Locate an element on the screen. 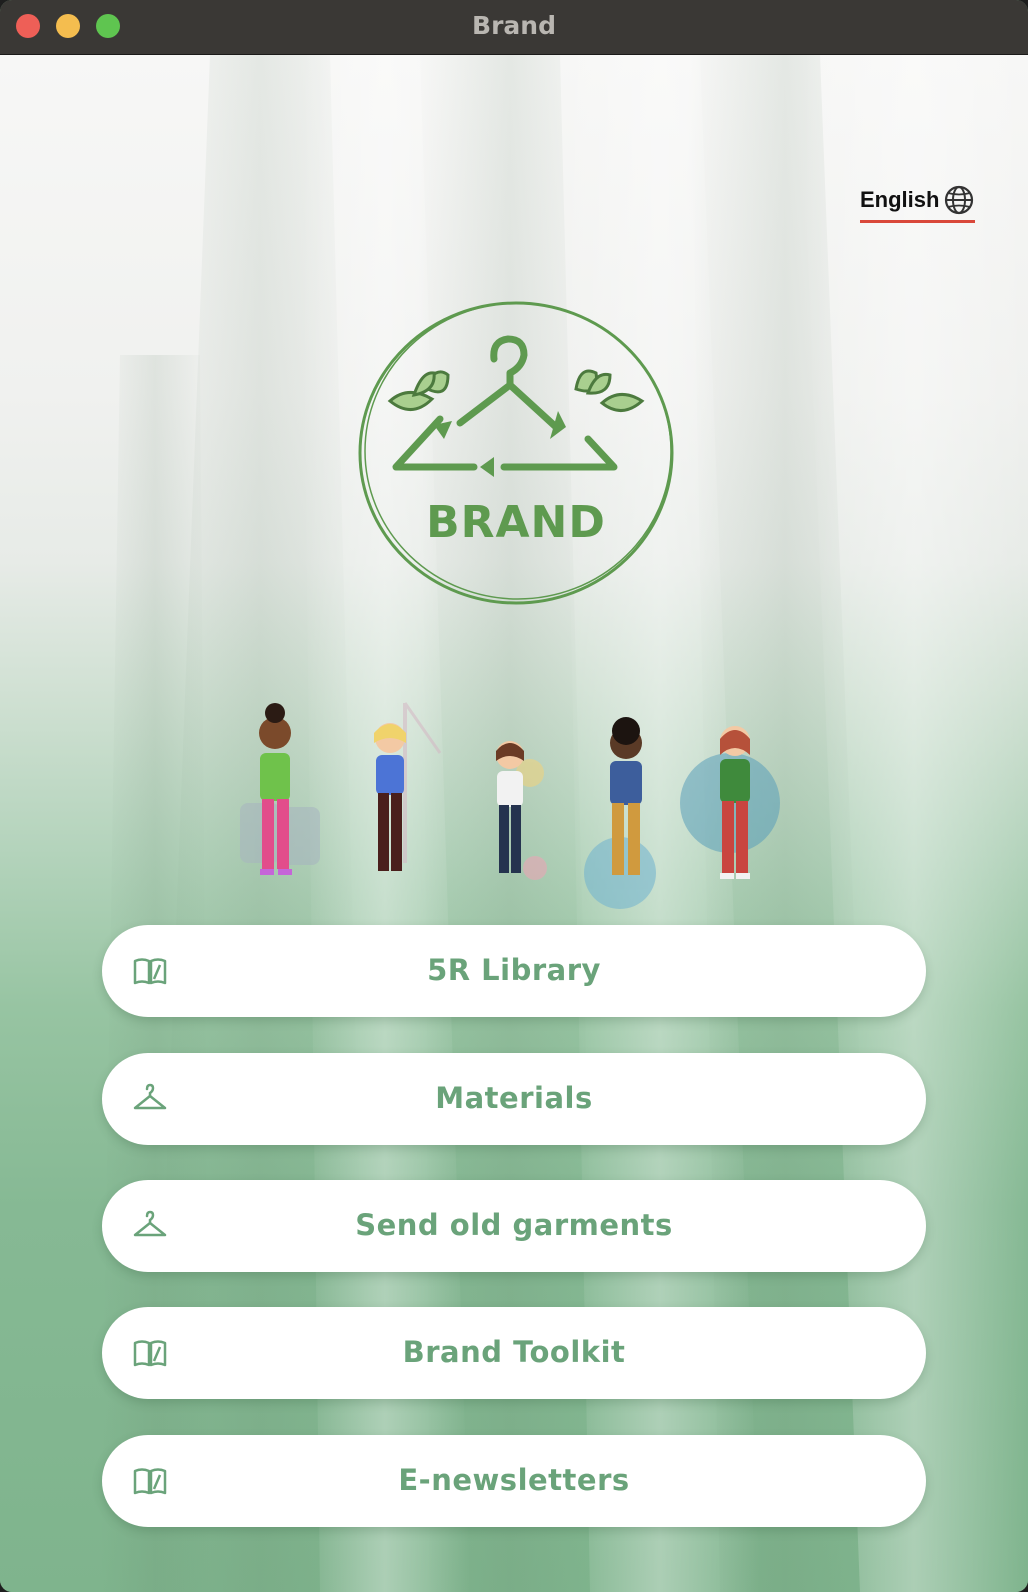 Image resolution: width=1028 pixels, height=1592 pixels. menu-button-label: Materials is located at coordinates (514, 1098).